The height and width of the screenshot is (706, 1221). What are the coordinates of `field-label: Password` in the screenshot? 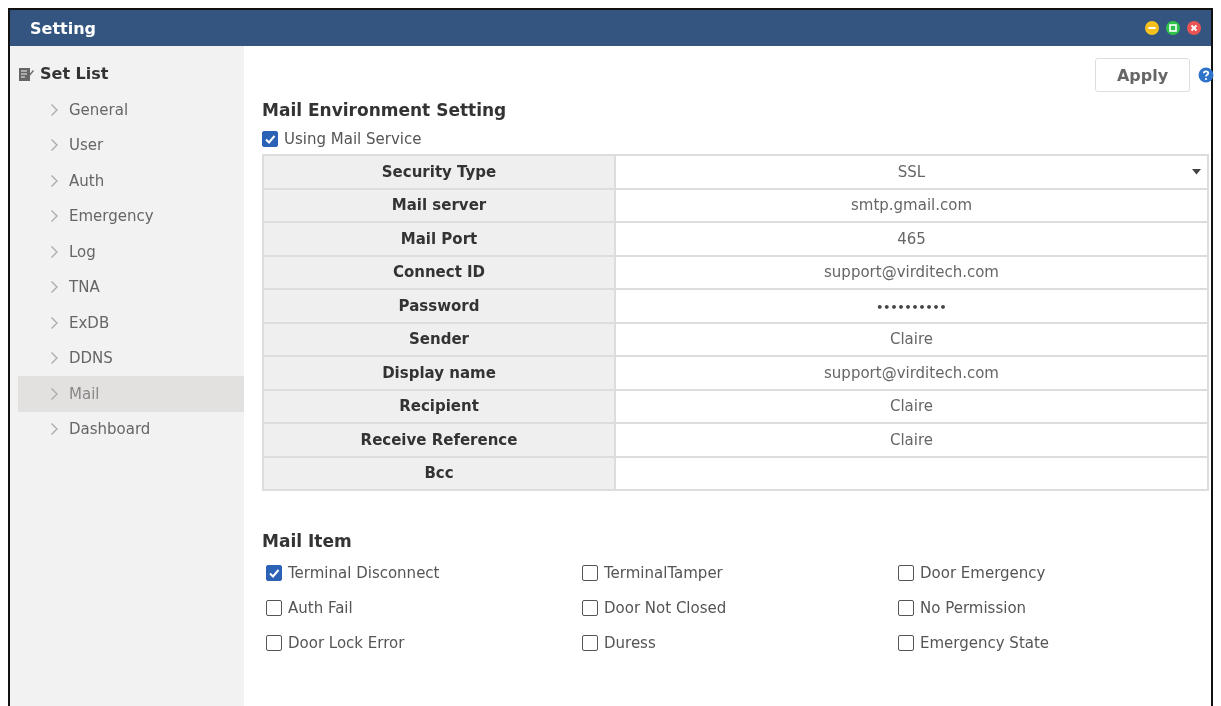 It's located at (439, 306).